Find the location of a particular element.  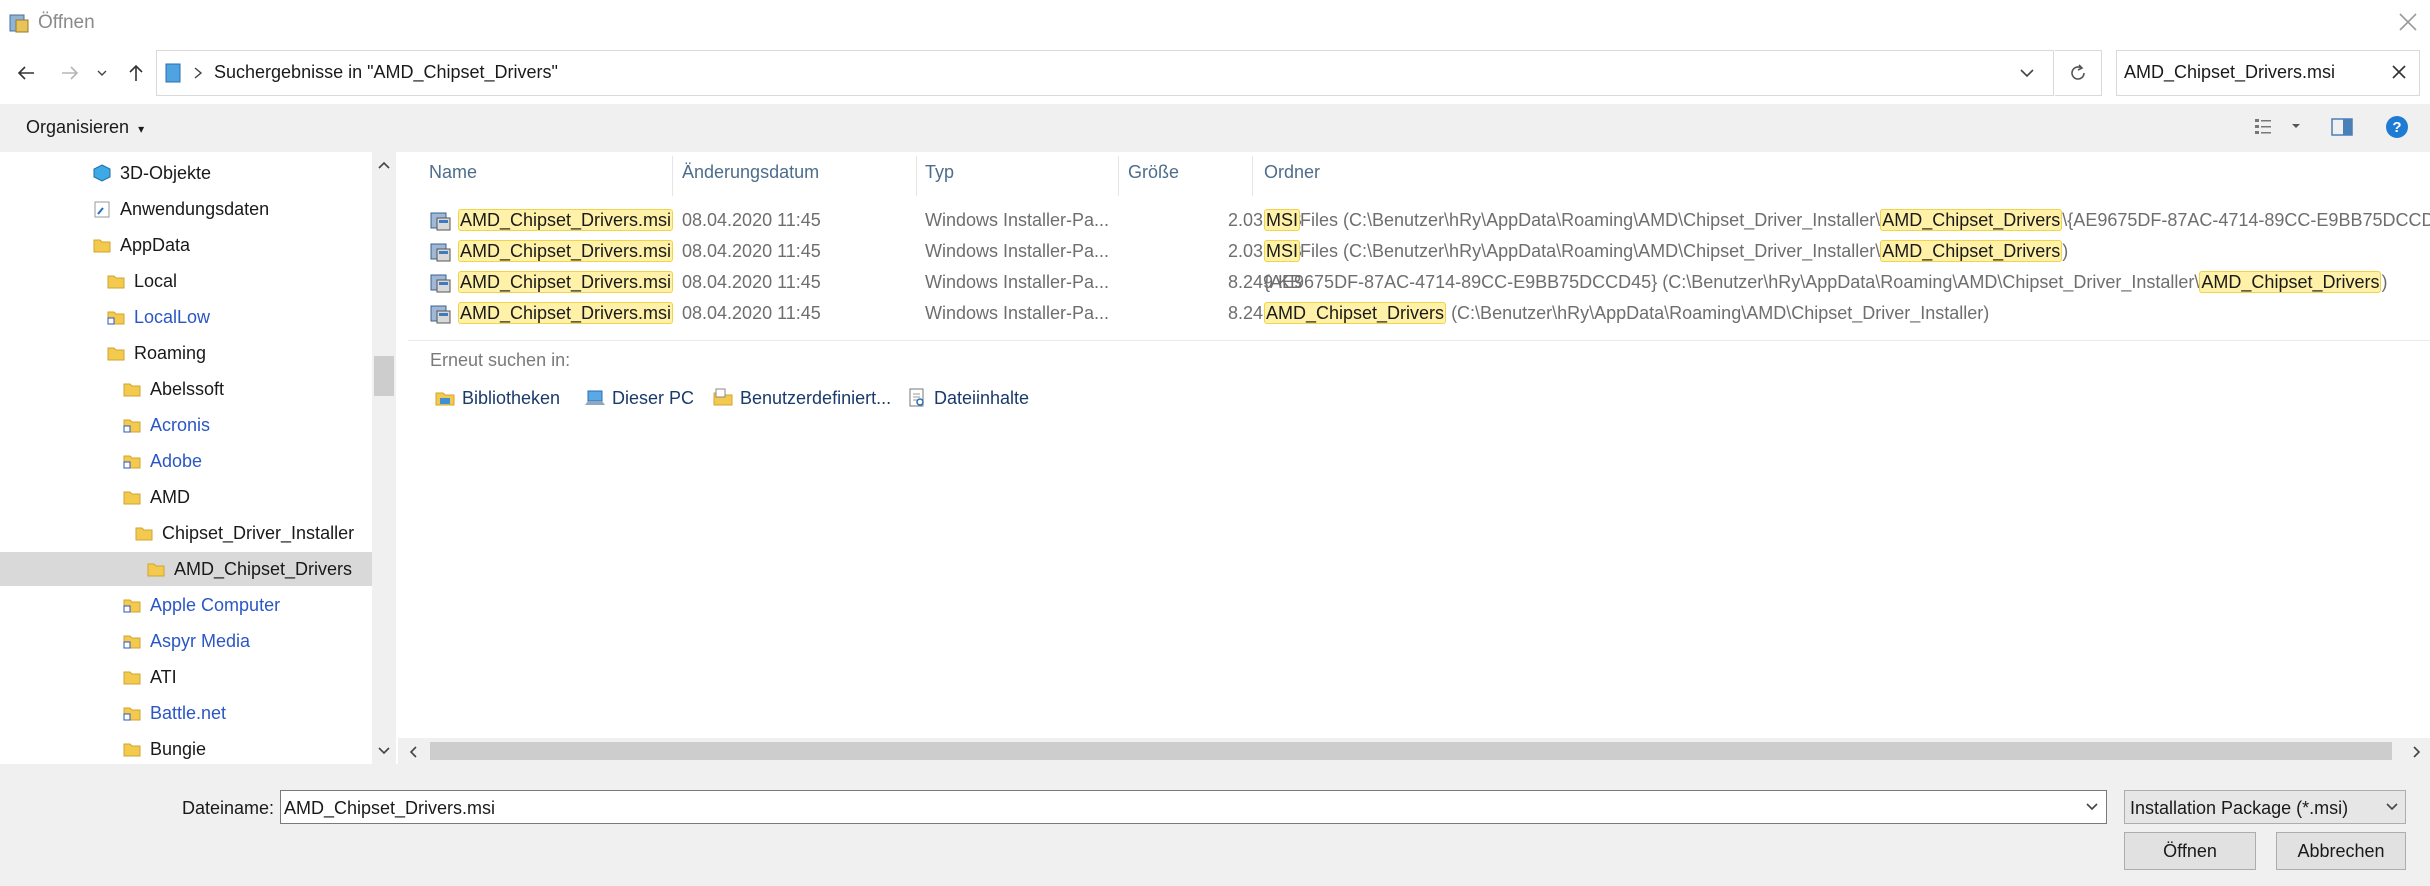

nav-item: 3D-Objekte is located at coordinates (151, 173).